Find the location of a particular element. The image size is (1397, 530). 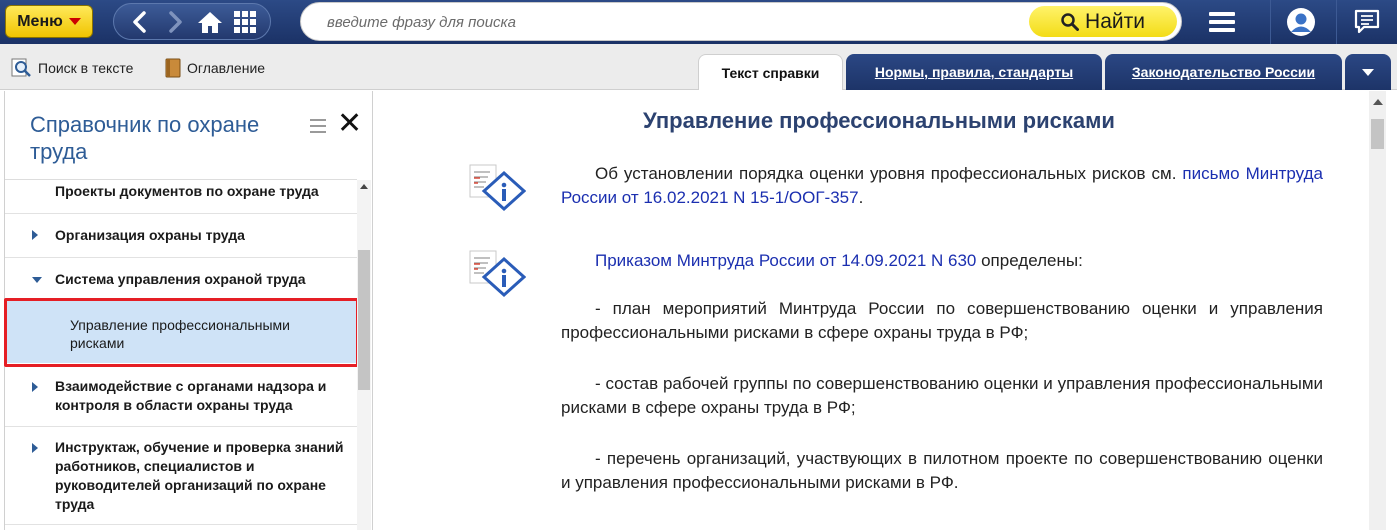

content-scrollbar is located at coordinates (1377, 310).